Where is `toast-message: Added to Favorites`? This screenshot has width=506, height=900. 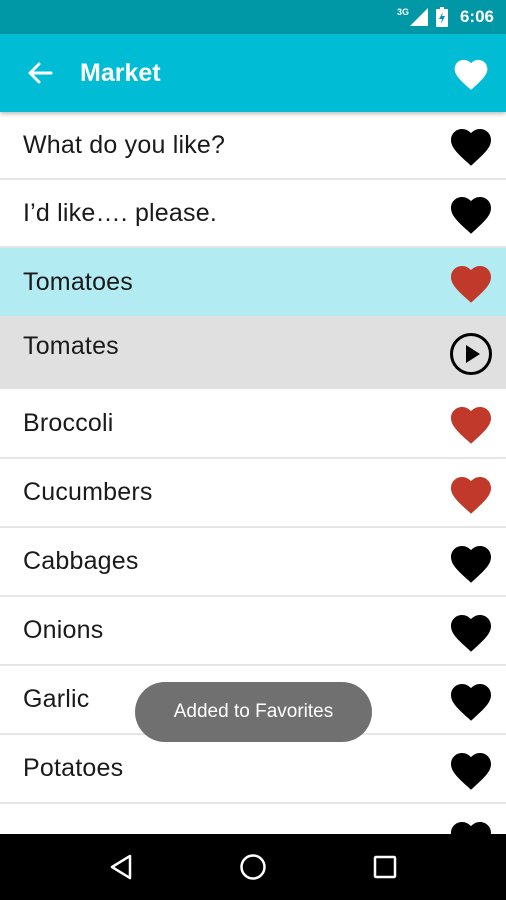
toast-message: Added to Favorites is located at coordinates (253, 712).